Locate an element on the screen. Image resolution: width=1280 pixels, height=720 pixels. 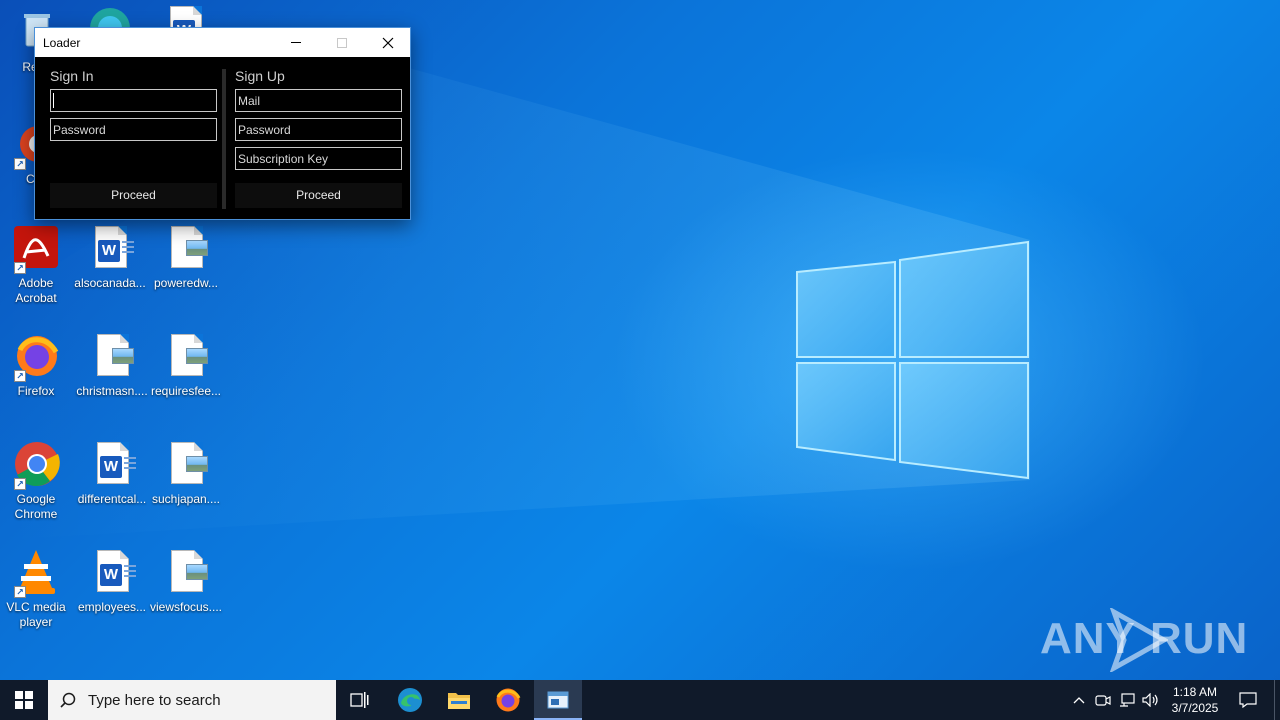
chrome-icon: ↗ is located at coordinates (36, 465).